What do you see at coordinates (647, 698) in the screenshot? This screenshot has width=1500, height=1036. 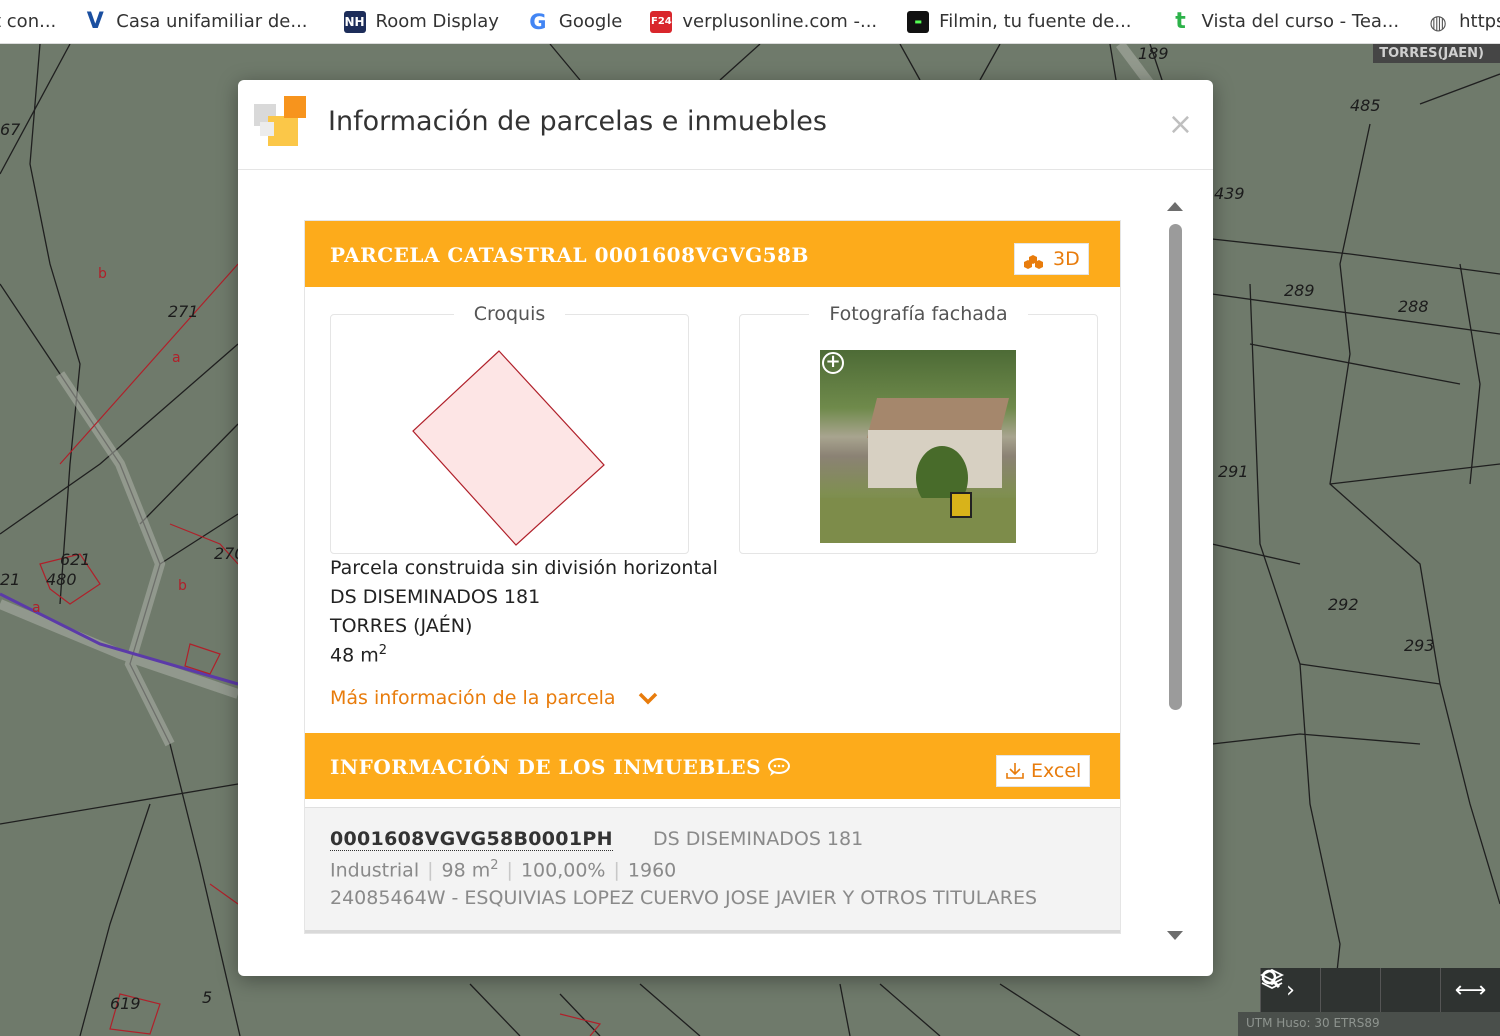 I see `chevron-down-icon` at bounding box center [647, 698].